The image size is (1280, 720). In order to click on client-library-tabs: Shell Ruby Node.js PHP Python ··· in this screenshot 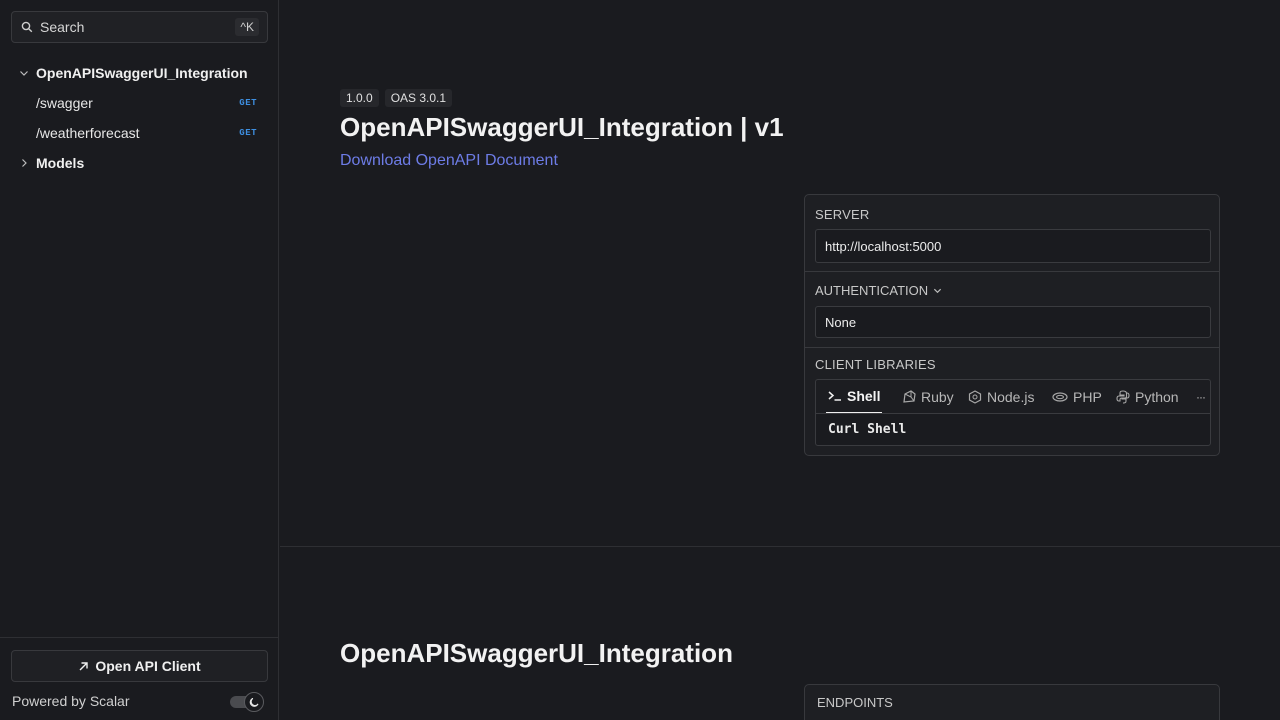, I will do `click(1013, 396)`.